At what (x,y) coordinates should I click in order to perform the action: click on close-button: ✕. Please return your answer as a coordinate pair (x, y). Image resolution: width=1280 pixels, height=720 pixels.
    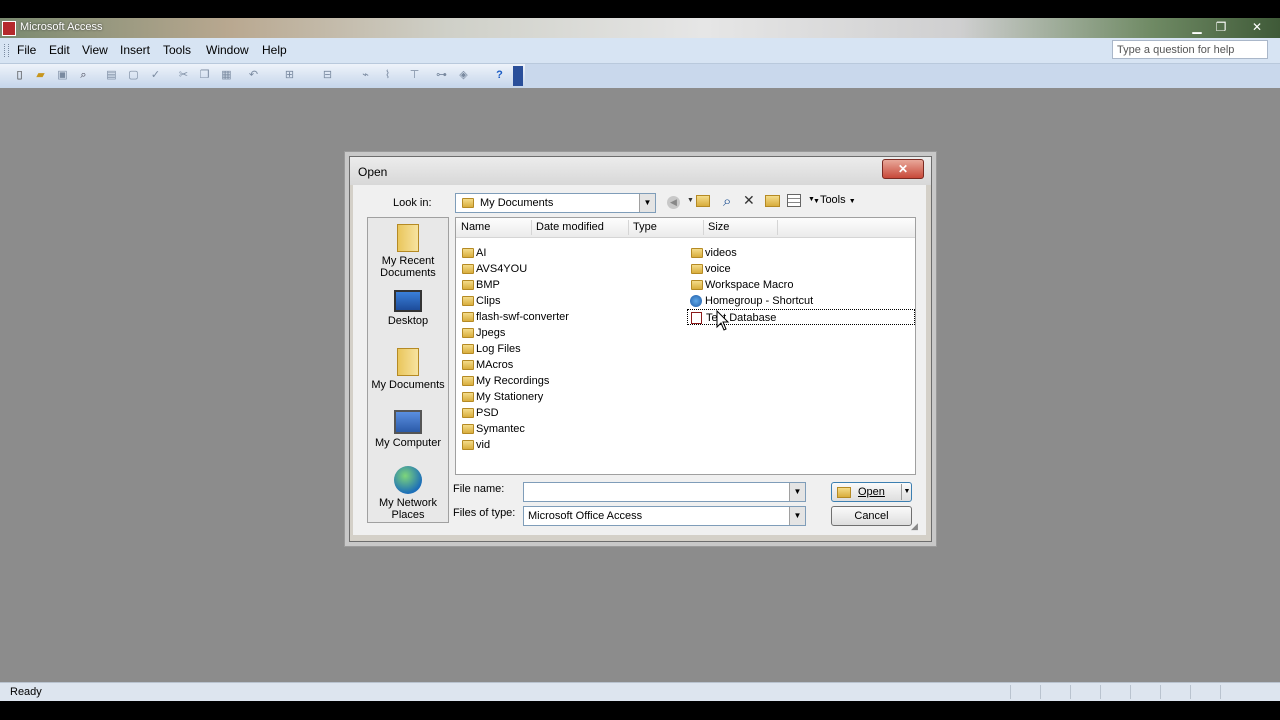
    Looking at the image, I should click on (1257, 27).